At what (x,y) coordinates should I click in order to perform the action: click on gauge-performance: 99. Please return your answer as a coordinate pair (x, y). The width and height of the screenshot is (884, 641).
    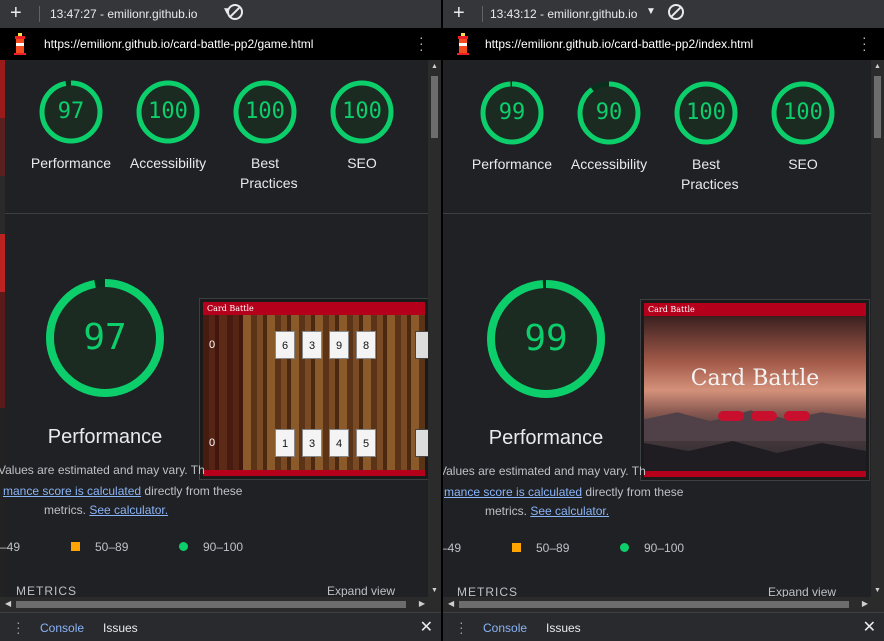
    Looking at the image, I should click on (512, 113).